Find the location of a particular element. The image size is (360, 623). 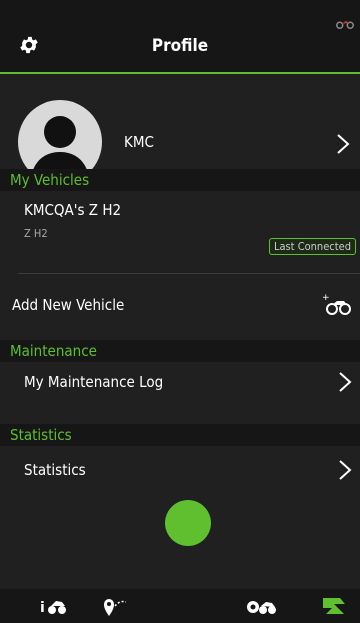

profile-name: KMC is located at coordinates (139, 142).